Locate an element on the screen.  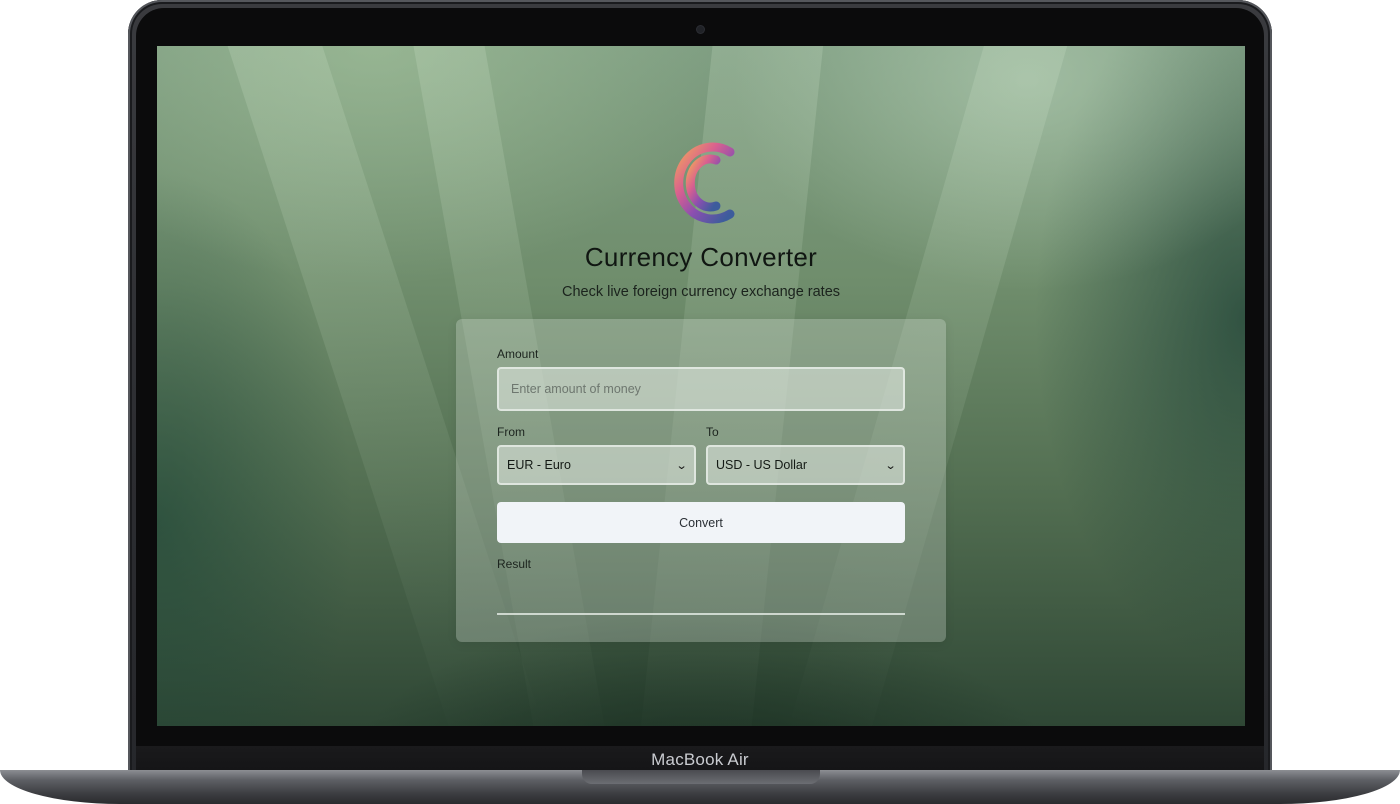
amount-input is located at coordinates (701, 389).